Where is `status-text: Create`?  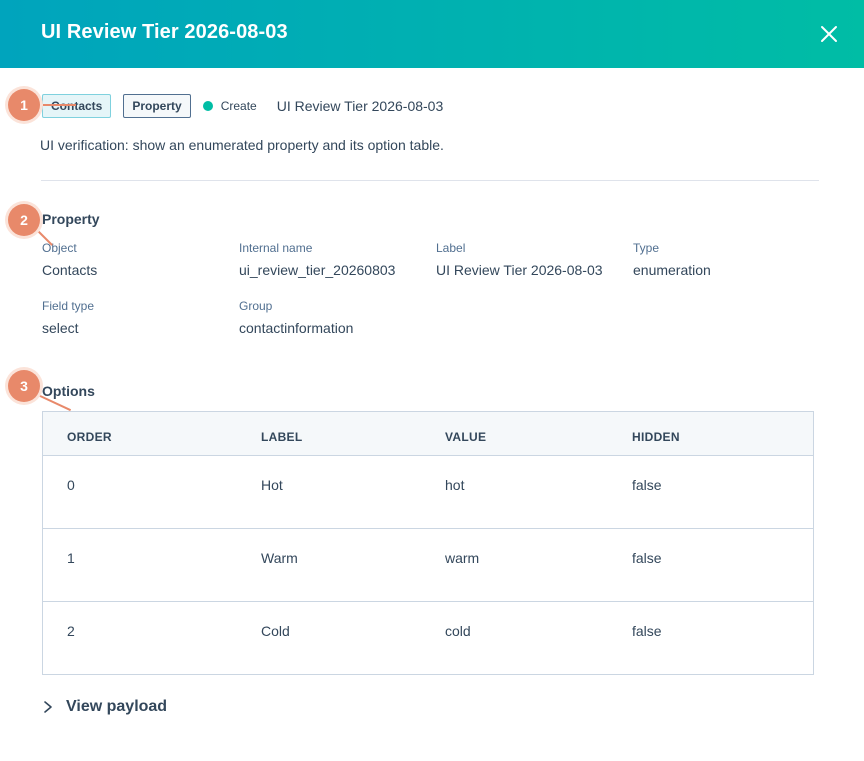
status-text: Create is located at coordinates (238, 106).